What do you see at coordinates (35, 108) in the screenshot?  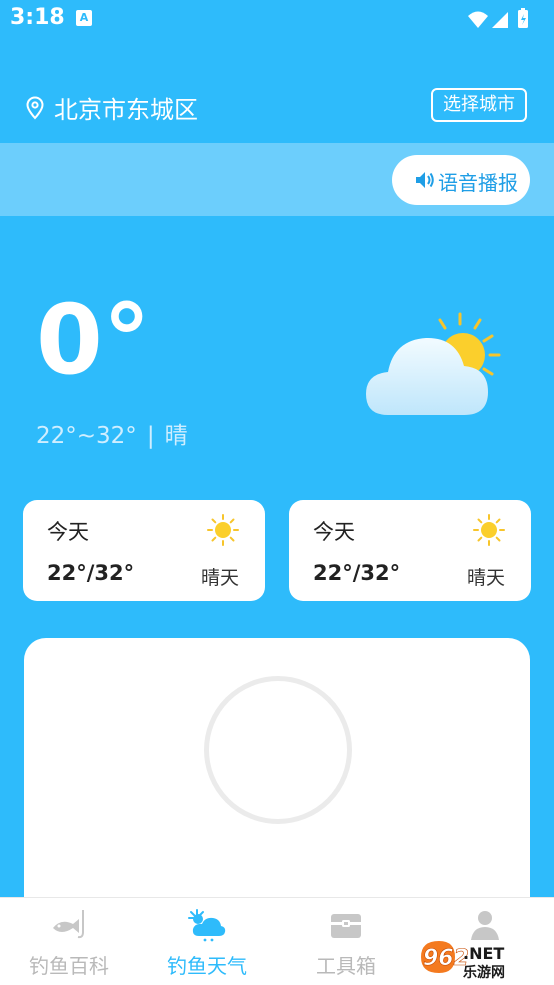 I see `location-pin-icon` at bounding box center [35, 108].